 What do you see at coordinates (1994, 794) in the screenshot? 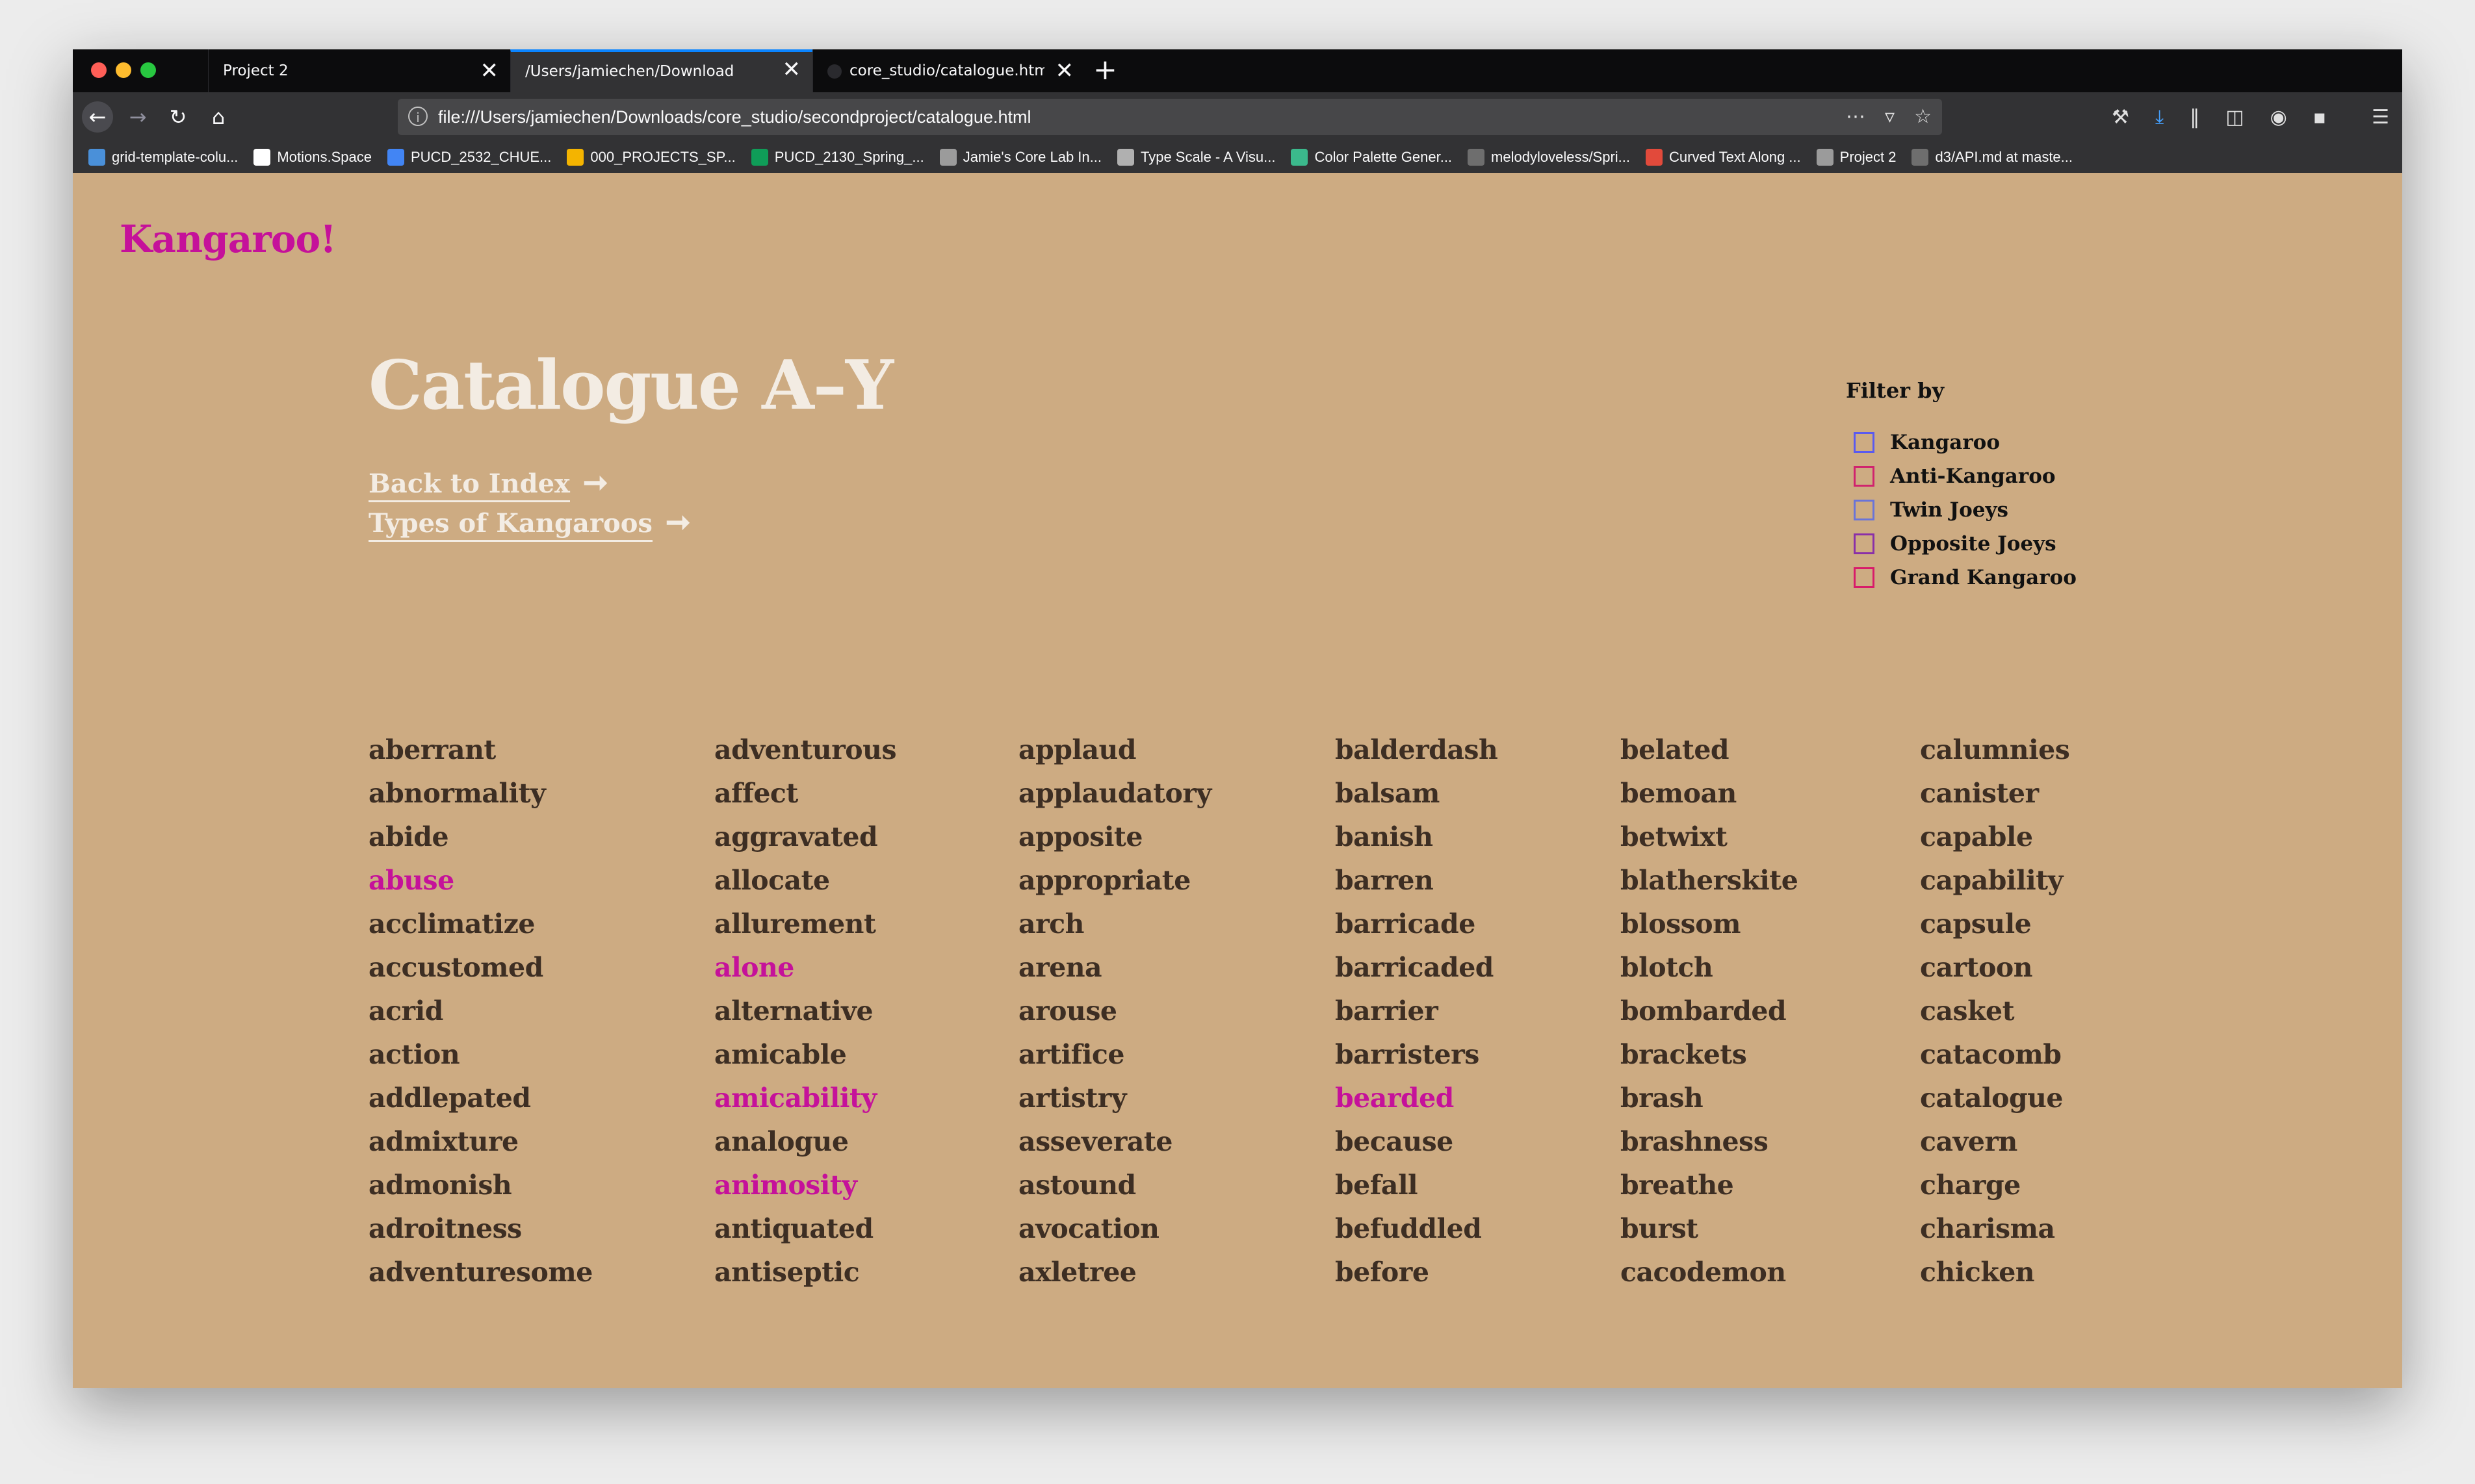
I see `catalogue-word-link: canister` at bounding box center [1994, 794].